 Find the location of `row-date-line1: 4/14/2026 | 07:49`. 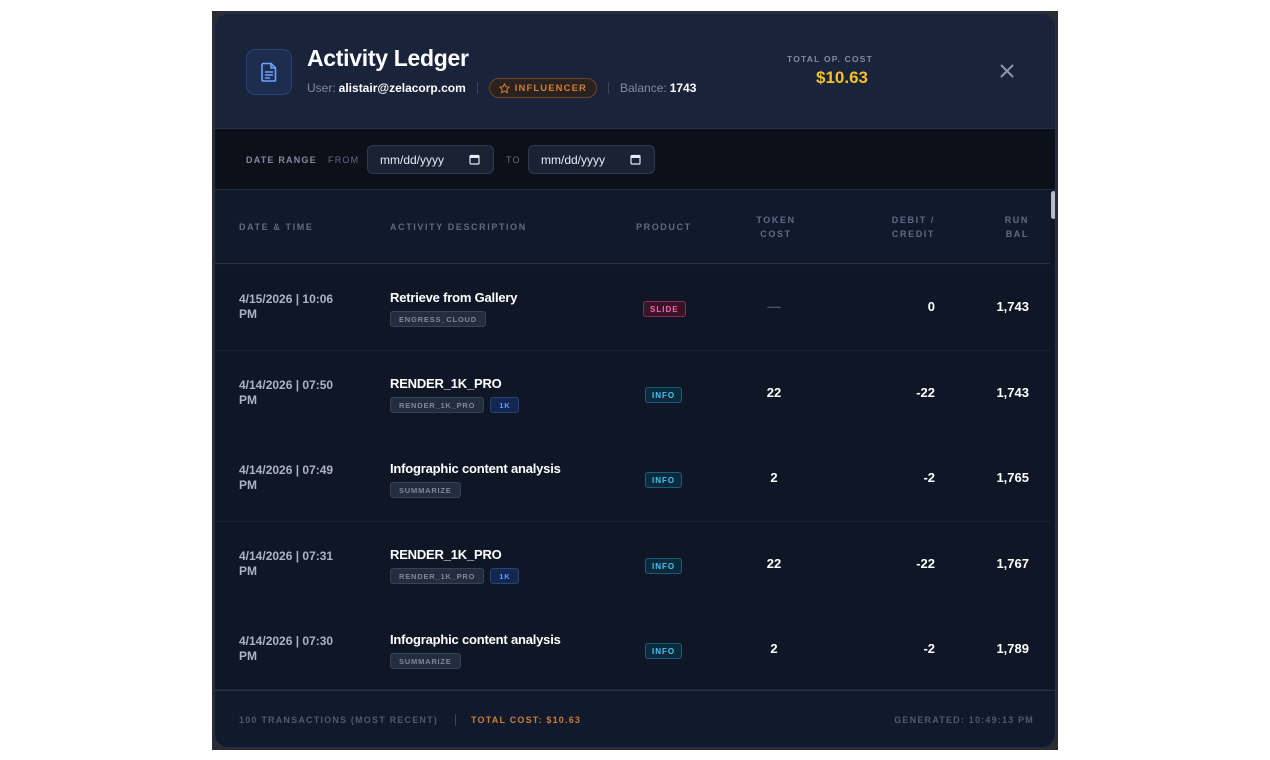

row-date-line1: 4/14/2026 | 07:49 is located at coordinates (286, 470).